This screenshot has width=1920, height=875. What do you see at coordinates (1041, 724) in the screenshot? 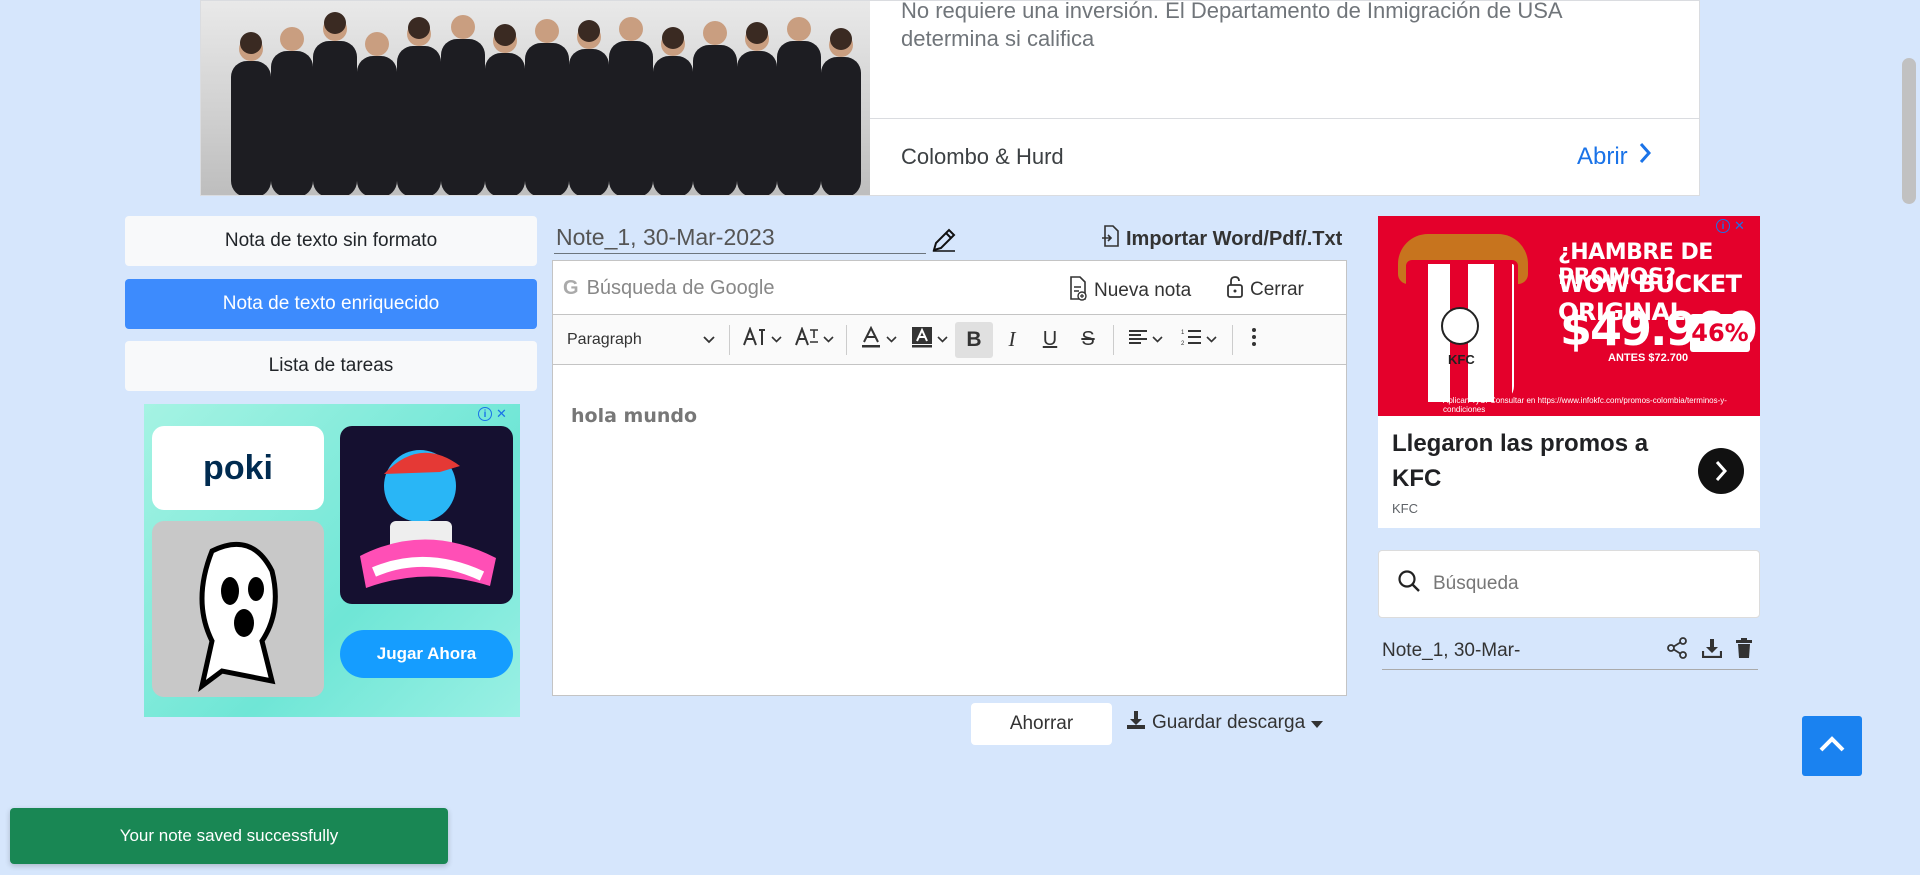
I see `save-button: Ahorrar` at bounding box center [1041, 724].